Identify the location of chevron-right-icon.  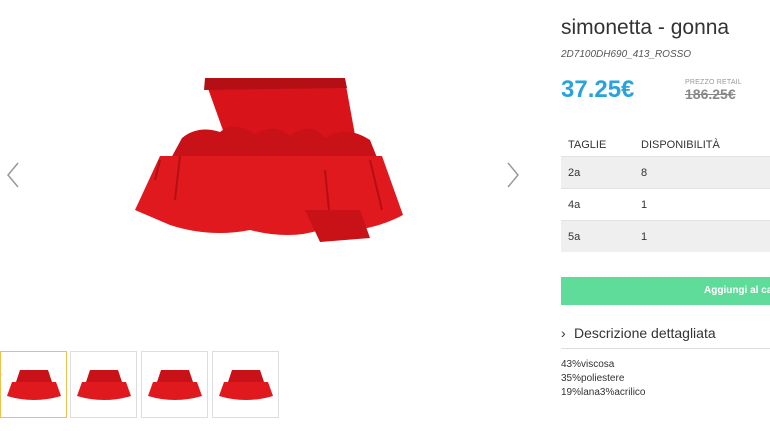
(513, 175).